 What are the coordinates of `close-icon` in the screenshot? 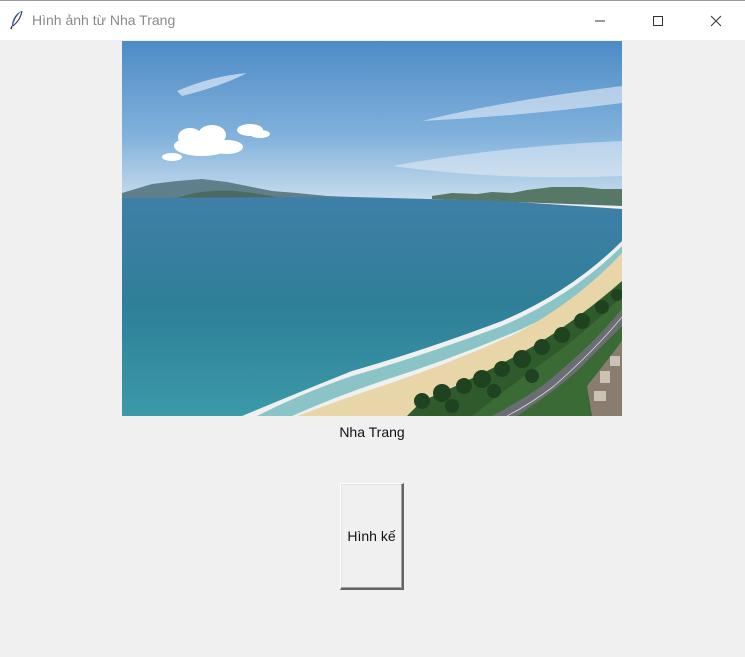 It's located at (716, 21).